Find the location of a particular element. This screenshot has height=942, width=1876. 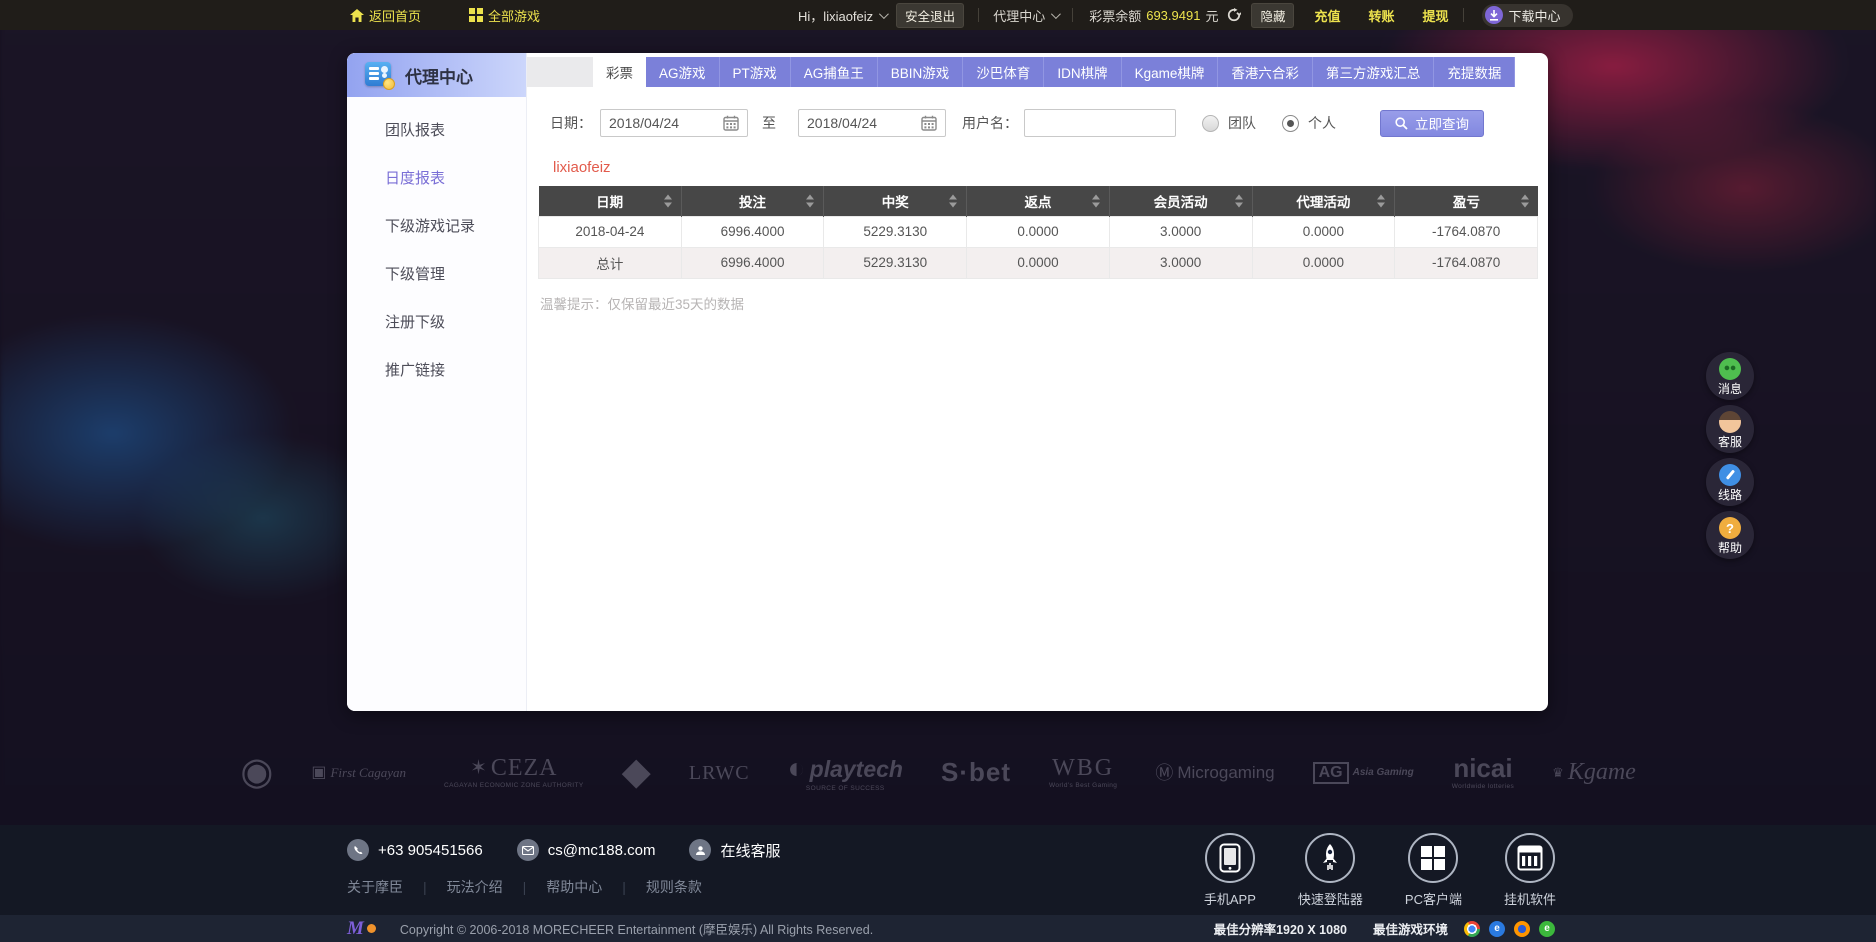

partner-logo-subtext: World's Best Gaming is located at coordinates (1083, 786).